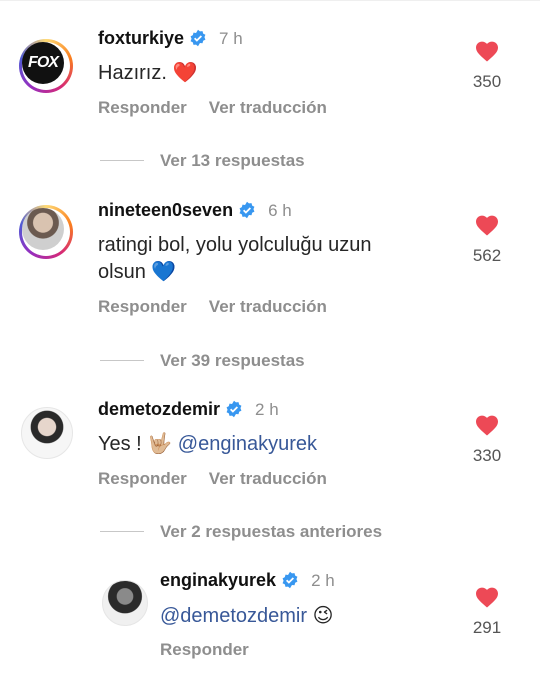  I want to click on fox-logo-avatar: FOX, so click(43, 63).